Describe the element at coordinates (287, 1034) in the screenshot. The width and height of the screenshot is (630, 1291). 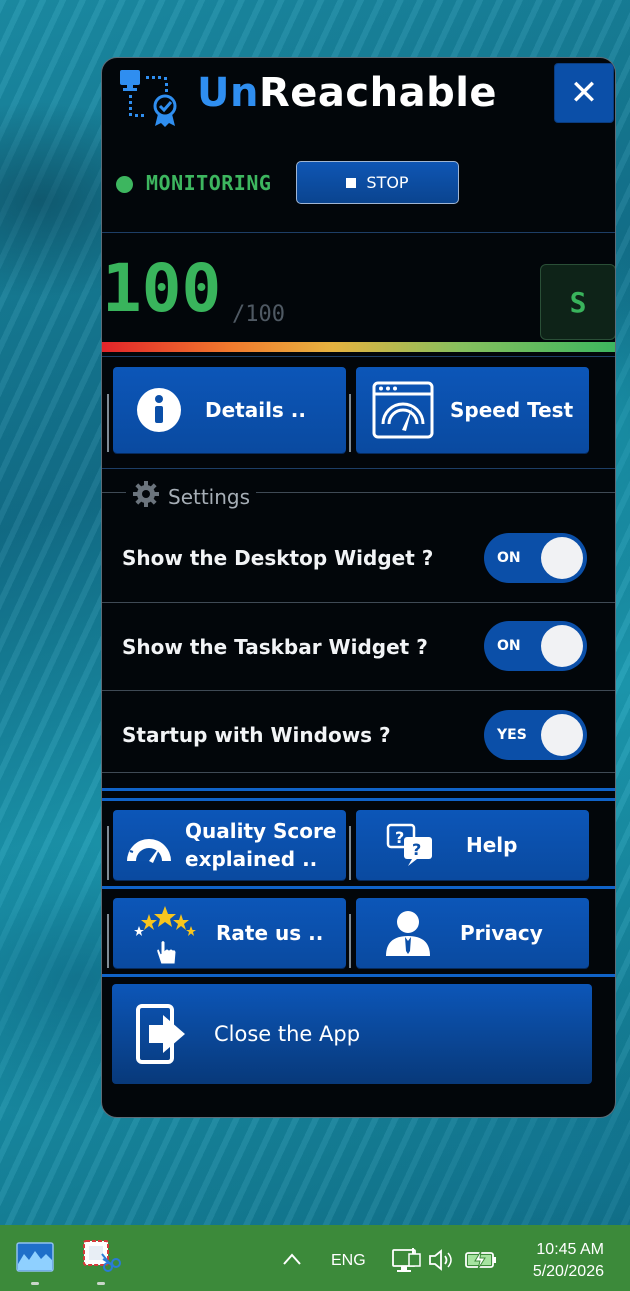
I see `close-app-label: Close the App` at that location.